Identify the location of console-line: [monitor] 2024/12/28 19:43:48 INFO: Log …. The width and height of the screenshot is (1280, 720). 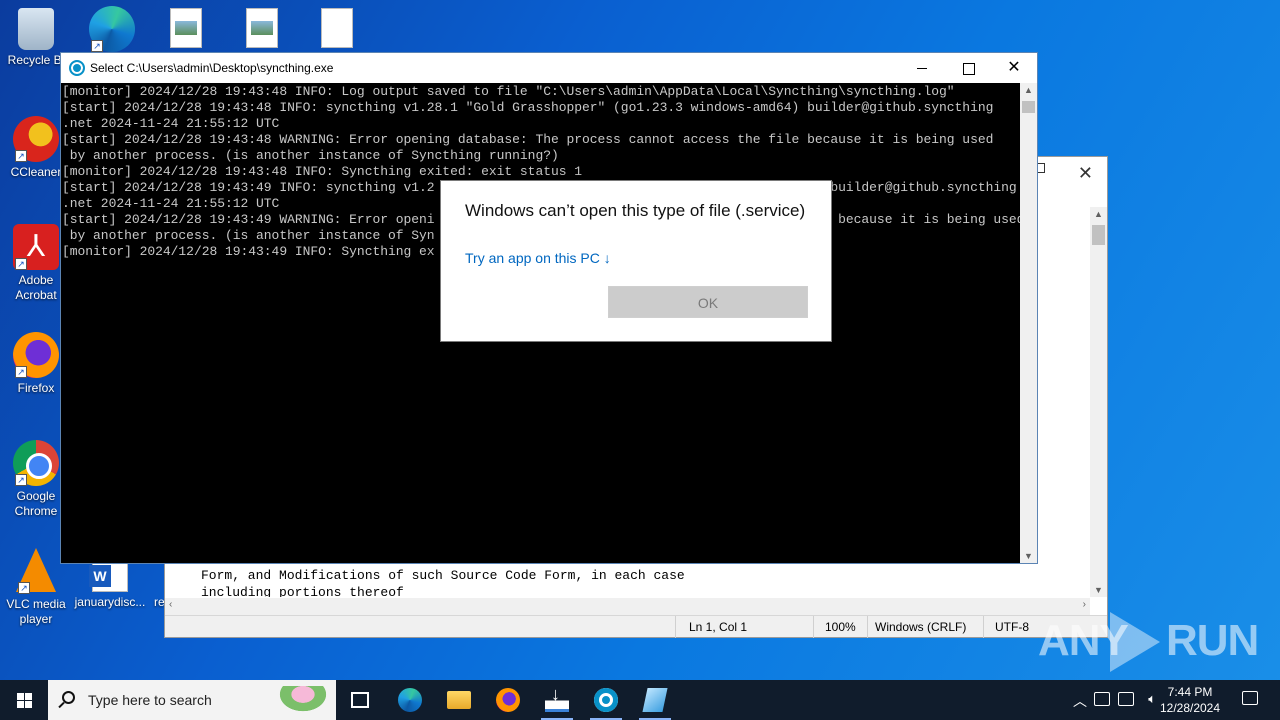
(508, 91).